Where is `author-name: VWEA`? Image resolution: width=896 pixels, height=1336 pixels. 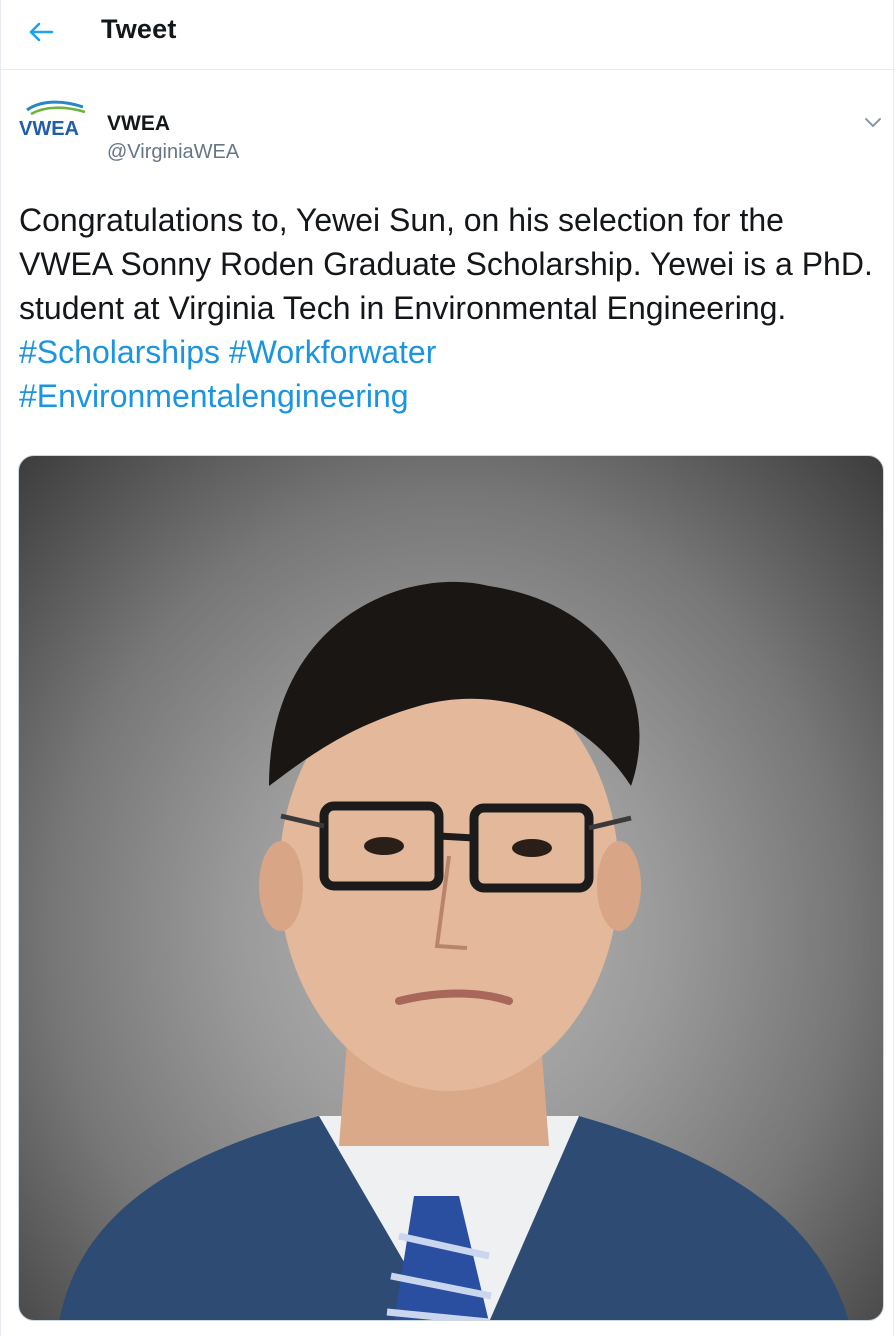
author-name: VWEA is located at coordinates (138, 124).